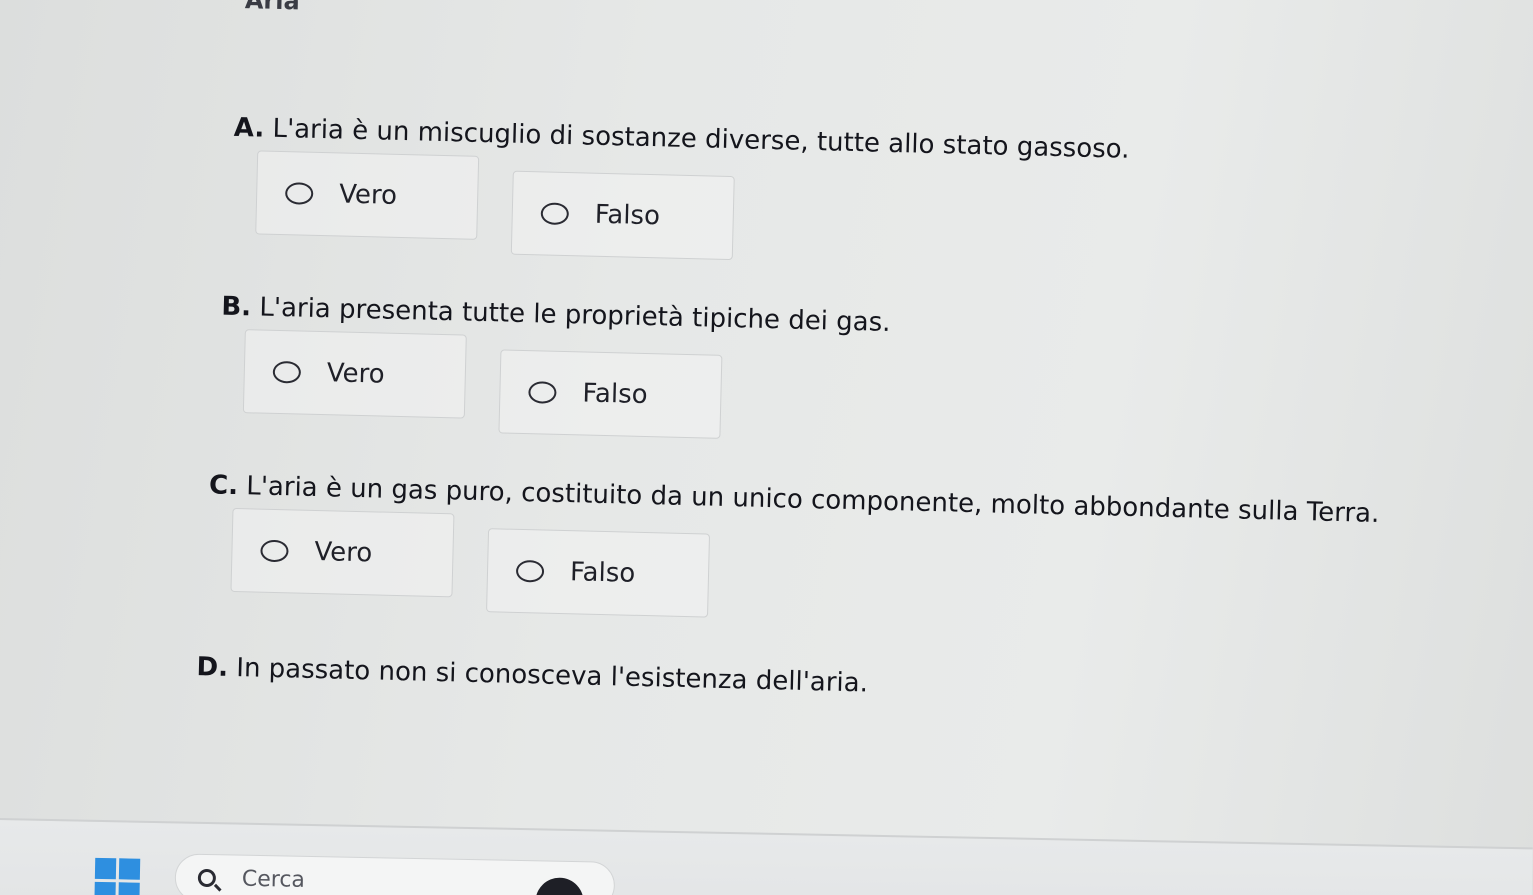 Image resolution: width=1533 pixels, height=895 pixels. I want to click on question-a-option-vero: Vero, so click(367, 195).